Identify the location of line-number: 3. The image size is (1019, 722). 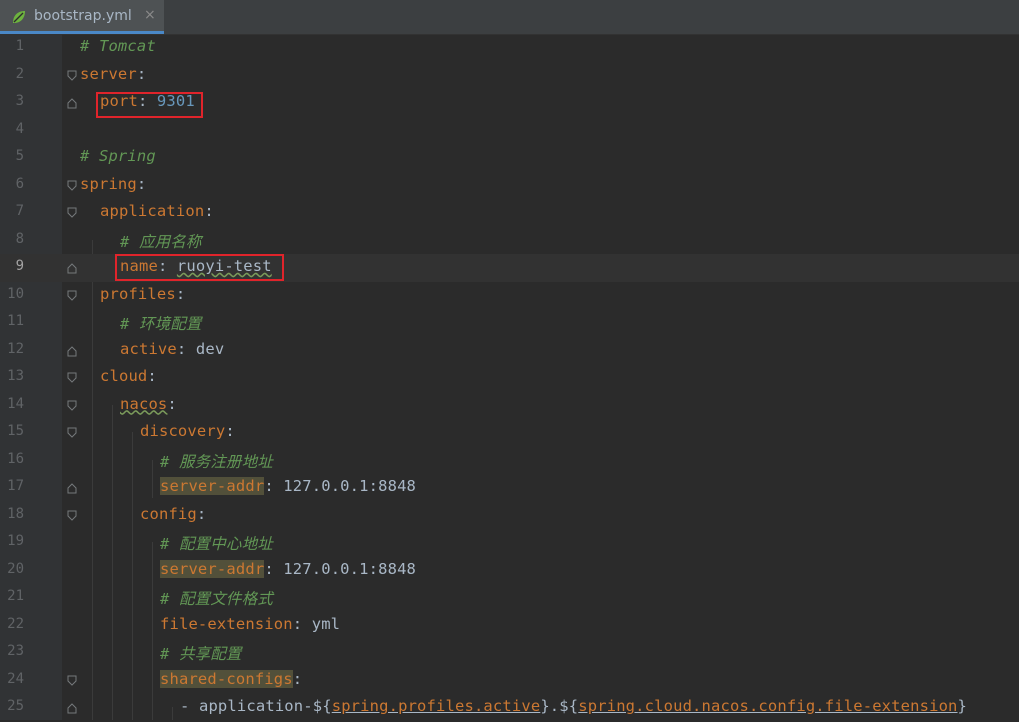
(19, 101).